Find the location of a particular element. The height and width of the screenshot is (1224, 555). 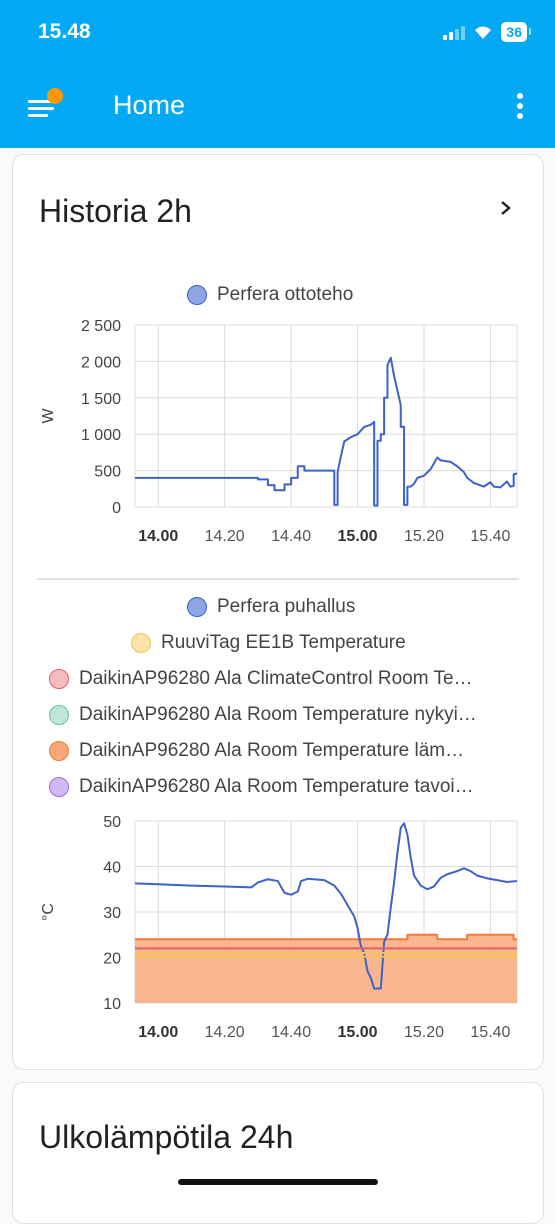

legend-item: RuuviTag EE1B Temperature is located at coordinates (268, 643).